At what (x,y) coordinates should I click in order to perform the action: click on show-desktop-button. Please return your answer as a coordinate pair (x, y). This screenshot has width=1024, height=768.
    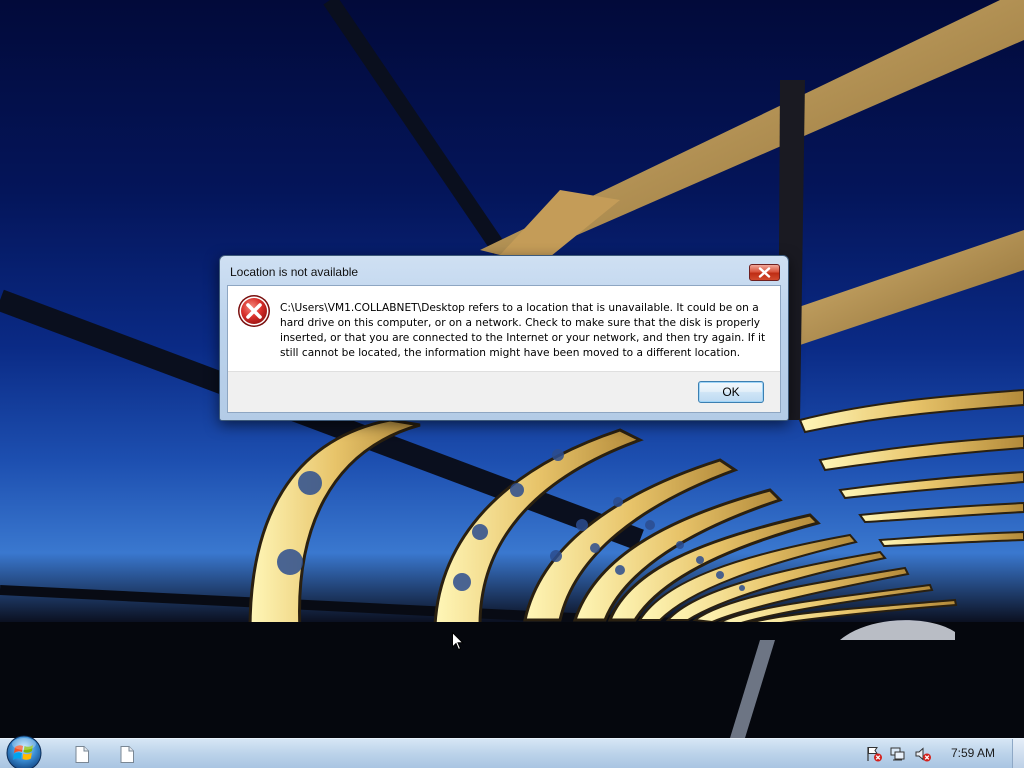
    Looking at the image, I should click on (1018, 753).